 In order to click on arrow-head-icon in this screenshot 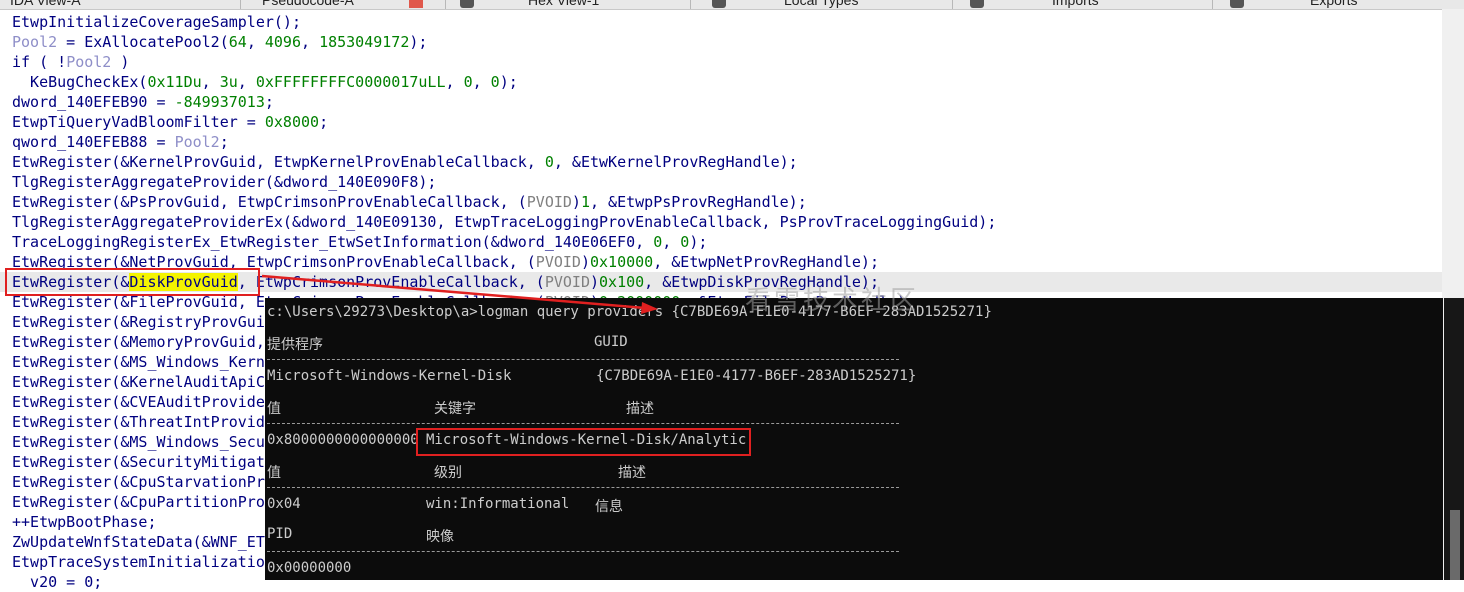, I will do `click(649, 308)`.